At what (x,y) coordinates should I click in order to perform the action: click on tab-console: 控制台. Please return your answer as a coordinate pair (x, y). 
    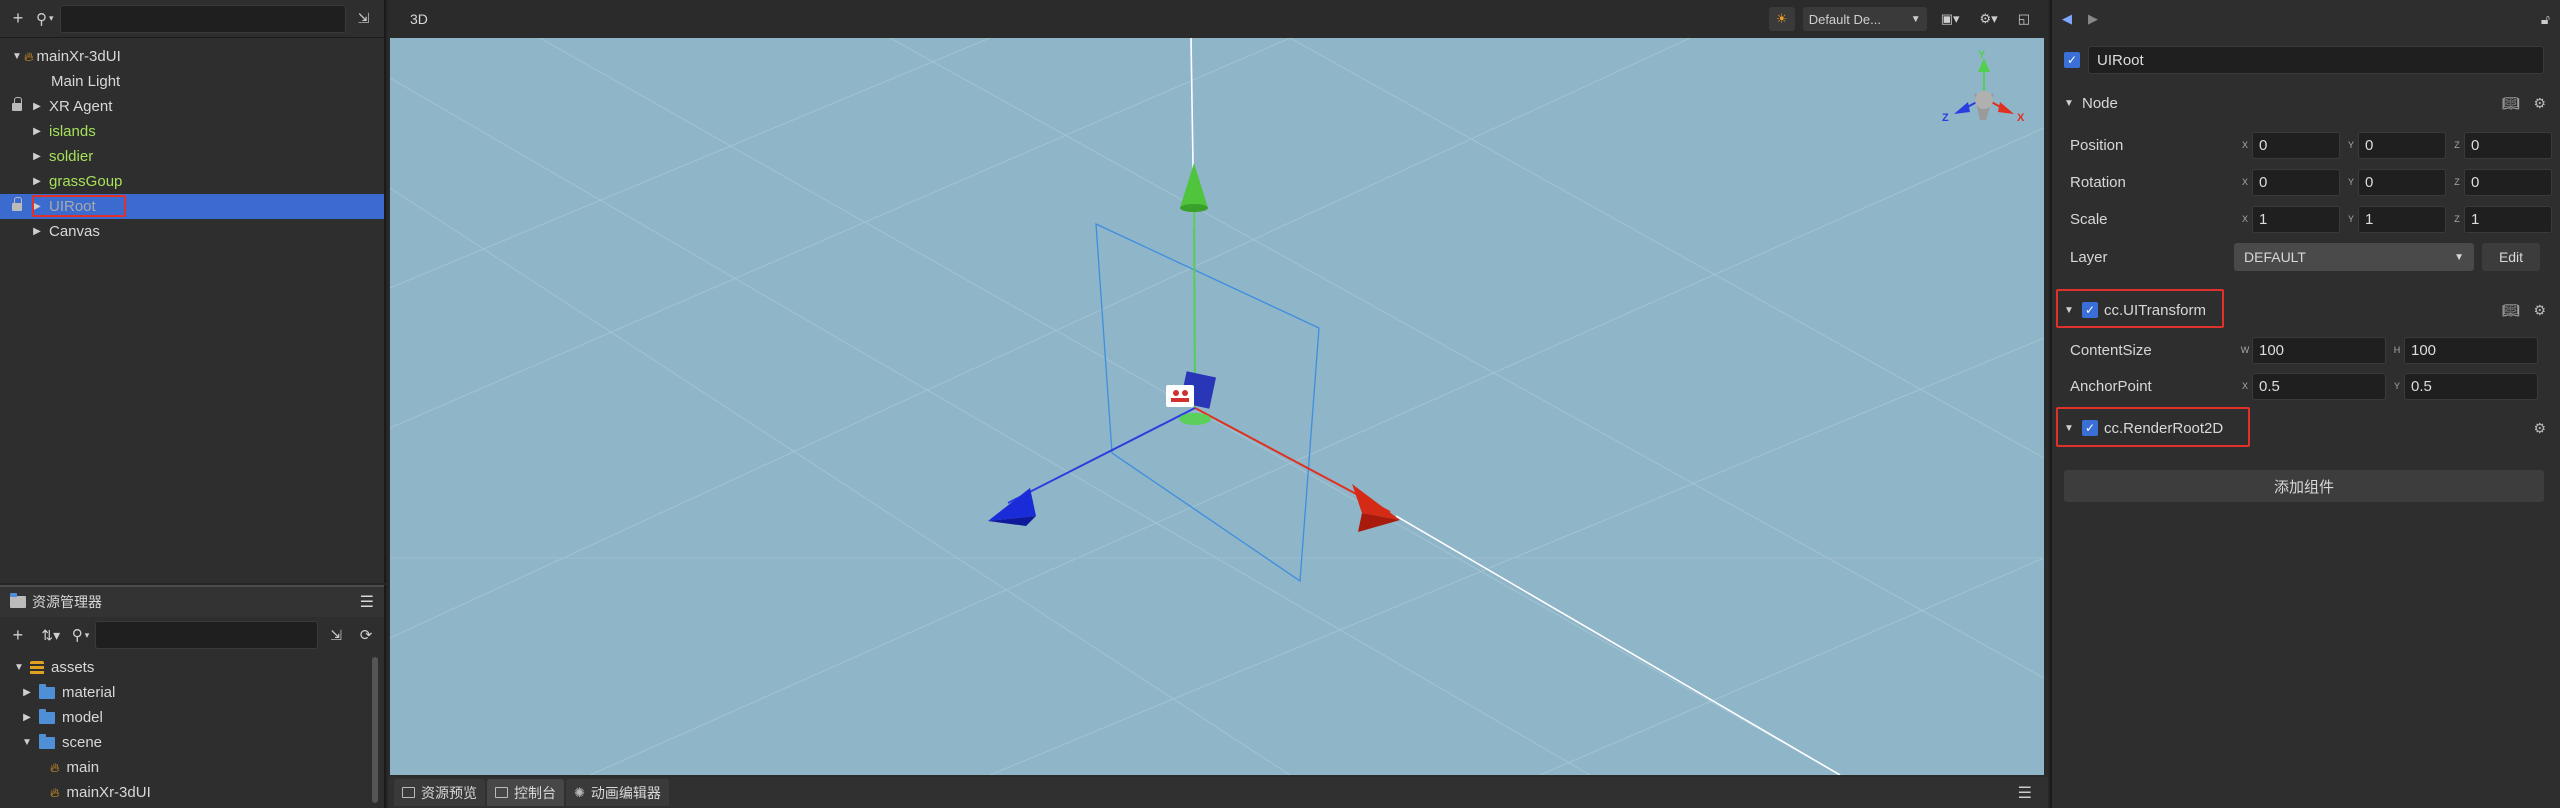
    Looking at the image, I should click on (525, 792).